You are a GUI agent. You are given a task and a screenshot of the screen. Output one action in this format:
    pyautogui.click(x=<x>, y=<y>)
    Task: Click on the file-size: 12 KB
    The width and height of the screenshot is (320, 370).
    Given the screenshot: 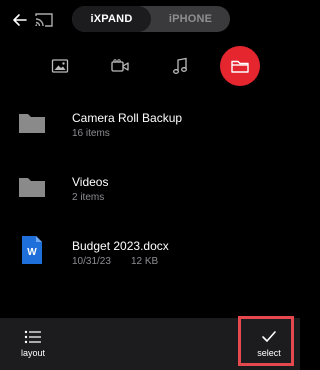 What is the action you would take?
    pyautogui.click(x=144, y=261)
    